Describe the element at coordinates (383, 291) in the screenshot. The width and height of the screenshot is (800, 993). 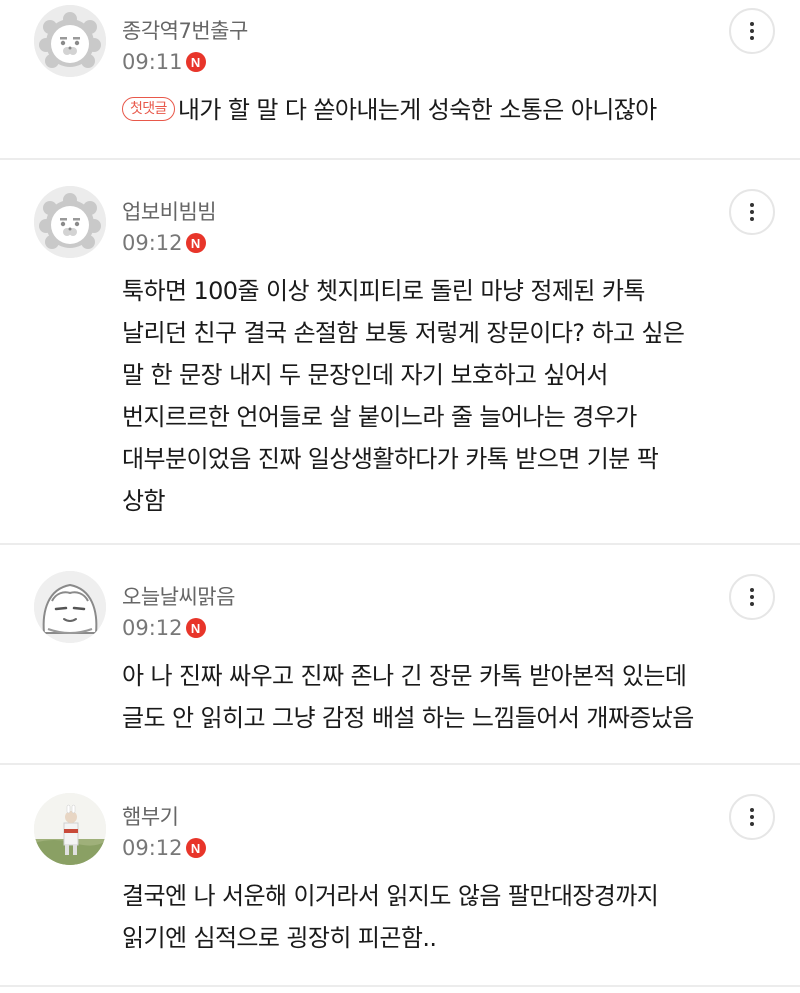
I see `comment-line: 툭하면 100줄 이상 쳇지피티로 돌린 마냥 정제된 카톡` at that location.